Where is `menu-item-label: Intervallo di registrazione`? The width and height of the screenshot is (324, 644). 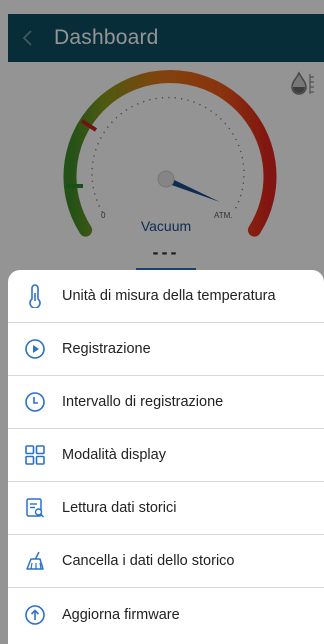
menu-item-label: Intervallo di registrazione is located at coordinates (143, 402).